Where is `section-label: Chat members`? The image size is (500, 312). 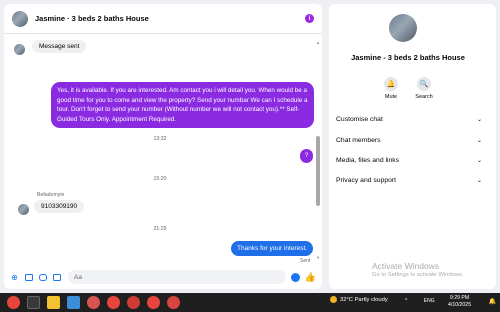
section-label: Chat members is located at coordinates (358, 140).